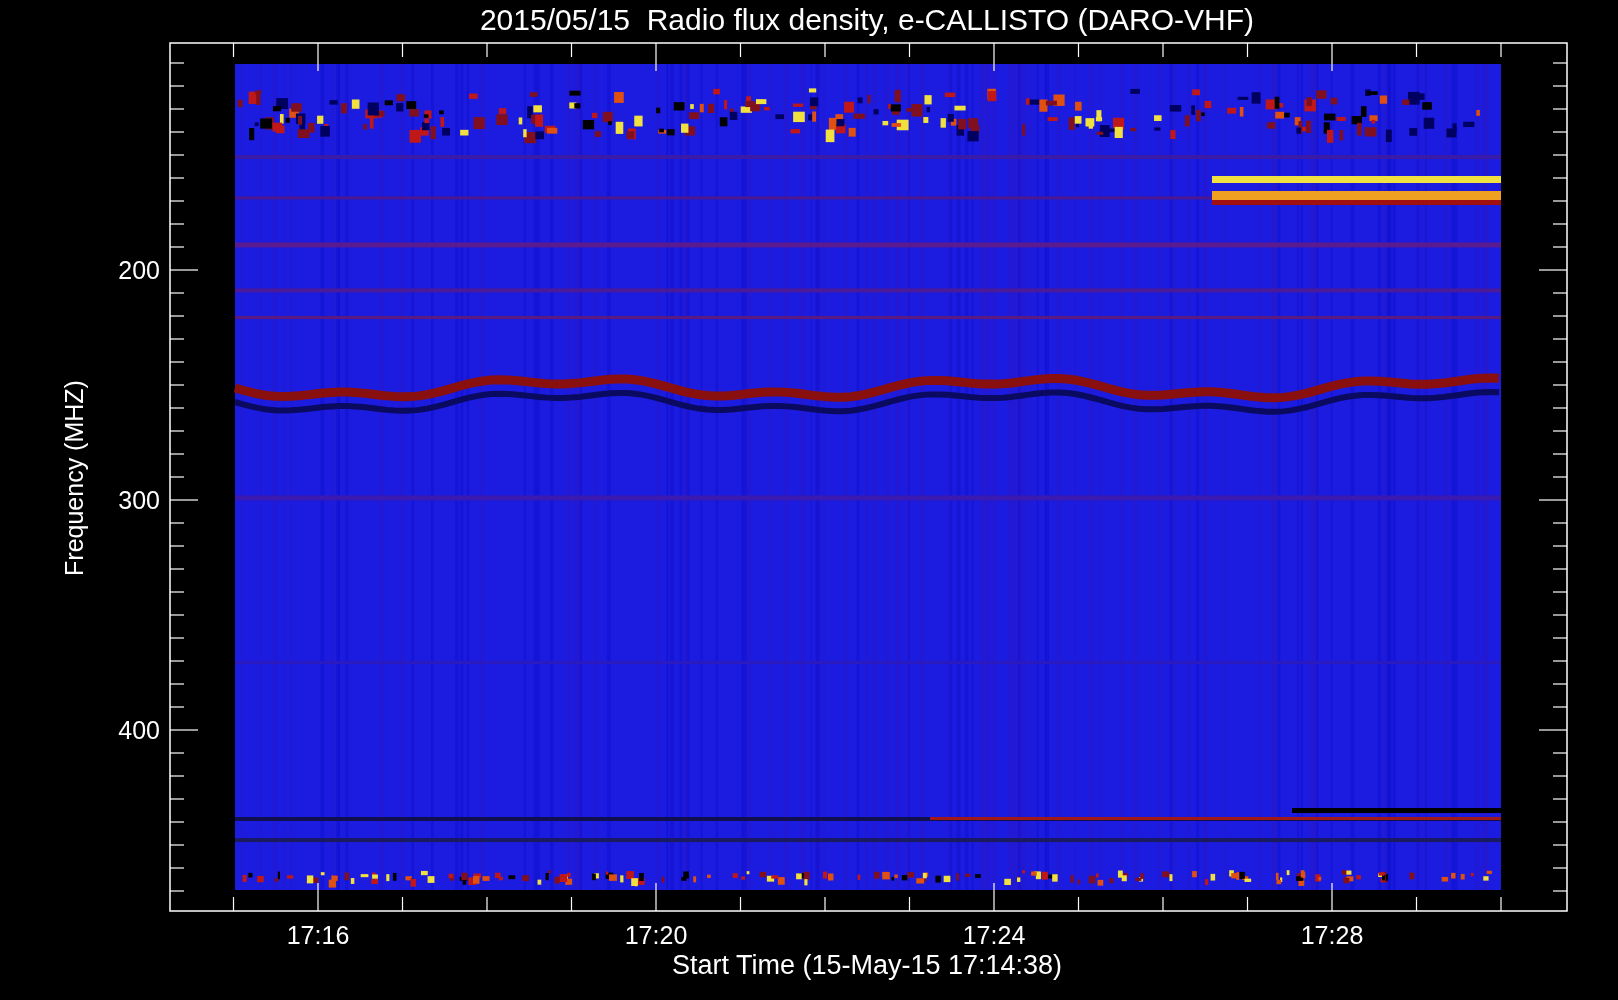 The height and width of the screenshot is (1000, 1618). What do you see at coordinates (867, 965) in the screenshot?
I see `x-axis-title: Start Time (15-May-15 17:14:38)` at bounding box center [867, 965].